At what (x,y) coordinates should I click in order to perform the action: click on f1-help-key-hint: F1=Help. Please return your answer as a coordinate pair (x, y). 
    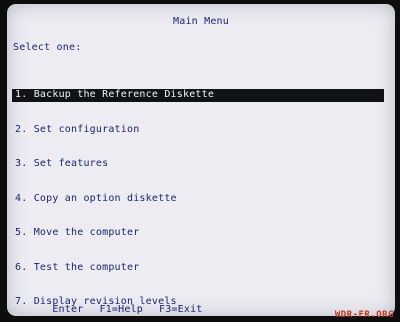
    Looking at the image, I should click on (121, 309).